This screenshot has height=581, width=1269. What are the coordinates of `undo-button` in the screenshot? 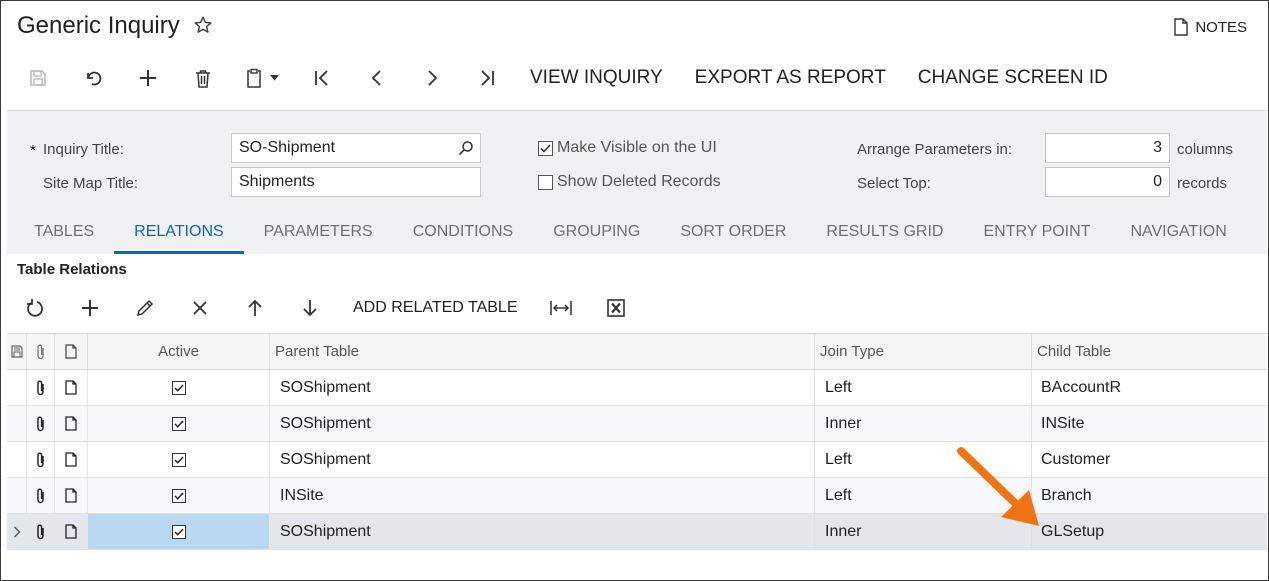 It's located at (92, 78).